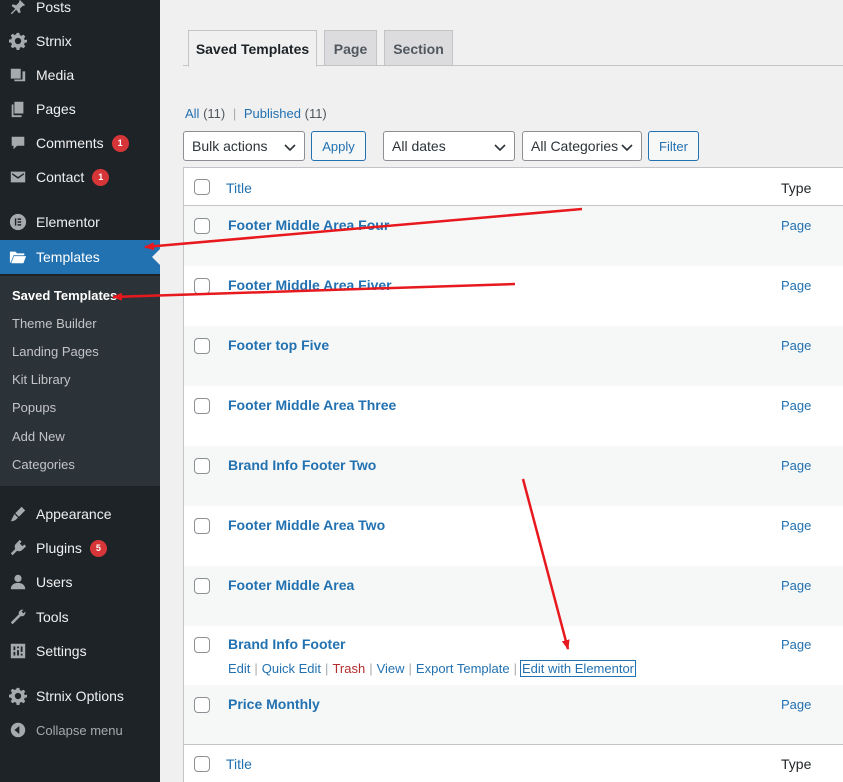 Image resolution: width=843 pixels, height=782 pixels. I want to click on tab-saved-templates: Saved Templates, so click(252, 48).